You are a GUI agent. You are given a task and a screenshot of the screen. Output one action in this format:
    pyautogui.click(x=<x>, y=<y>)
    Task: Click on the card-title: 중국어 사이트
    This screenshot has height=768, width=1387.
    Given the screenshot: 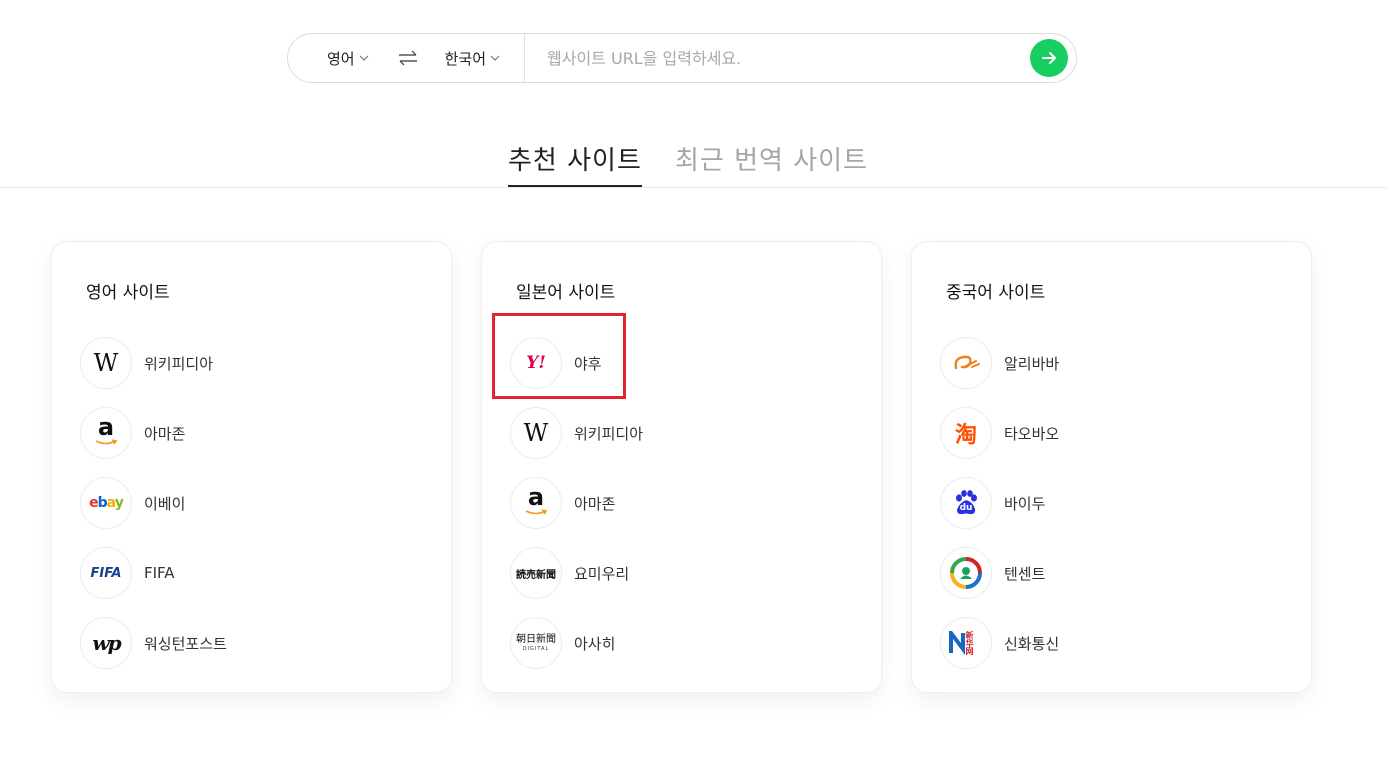 What is the action you would take?
    pyautogui.click(x=996, y=293)
    